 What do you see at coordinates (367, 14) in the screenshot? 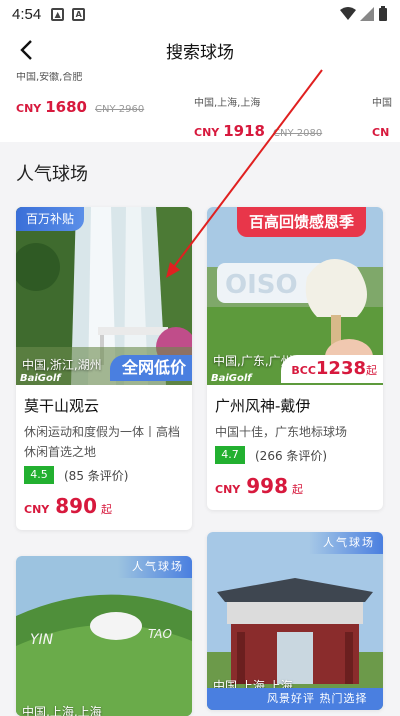
I see `signal-icon` at bounding box center [367, 14].